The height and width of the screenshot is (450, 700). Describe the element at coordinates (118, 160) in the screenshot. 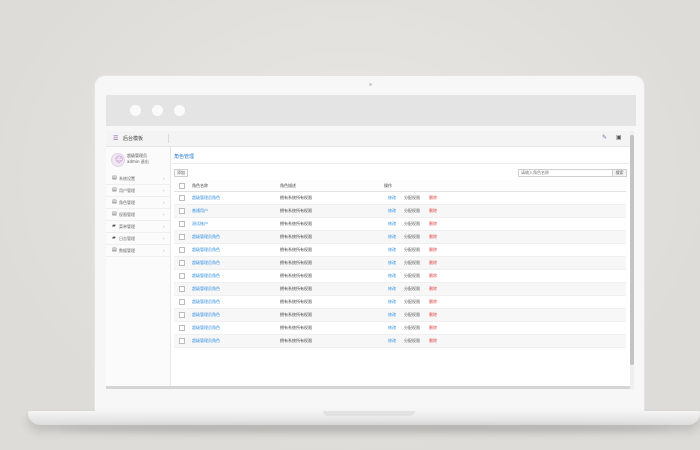

I see `avatar: ☺` at that location.